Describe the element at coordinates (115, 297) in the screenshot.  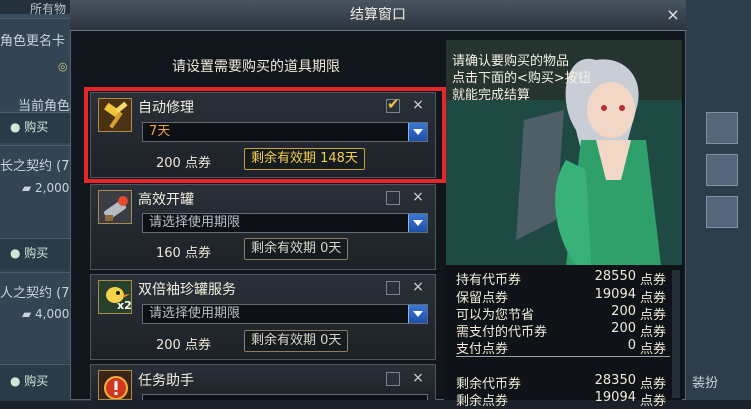
I see `bird-x2-icon: x2` at that location.